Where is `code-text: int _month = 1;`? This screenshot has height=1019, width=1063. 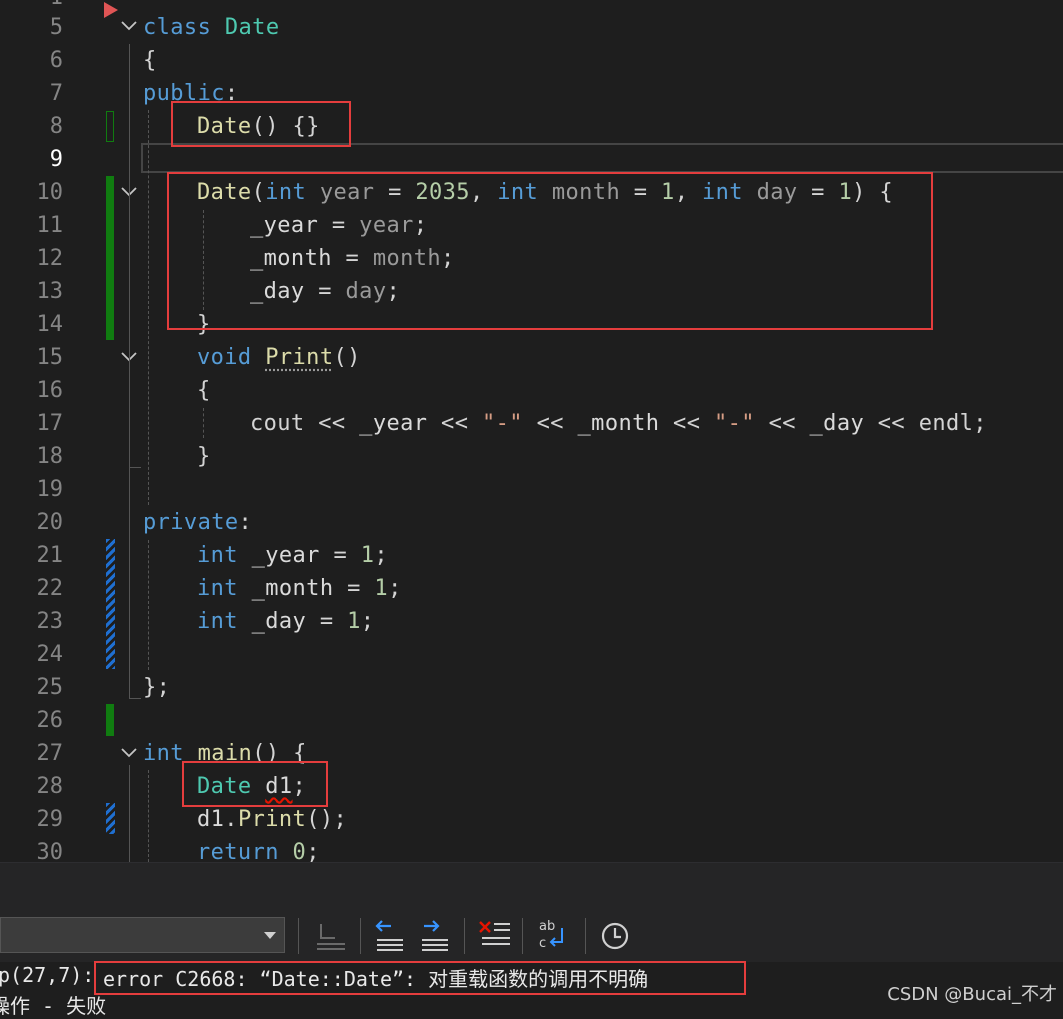 code-text: int _month = 1; is located at coordinates (299, 588).